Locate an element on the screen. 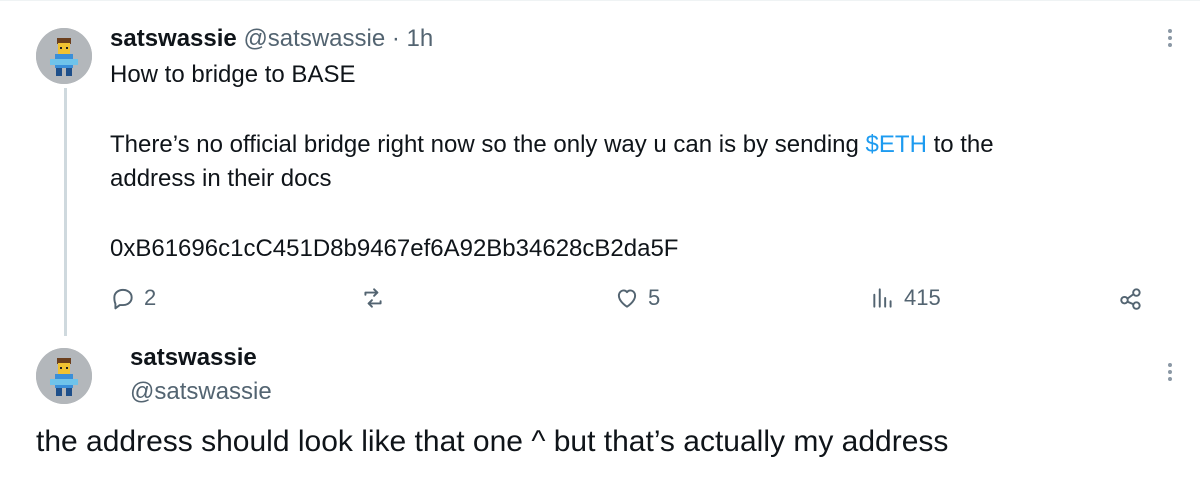 The image size is (1200, 477). like-button: 5 is located at coordinates (637, 298).